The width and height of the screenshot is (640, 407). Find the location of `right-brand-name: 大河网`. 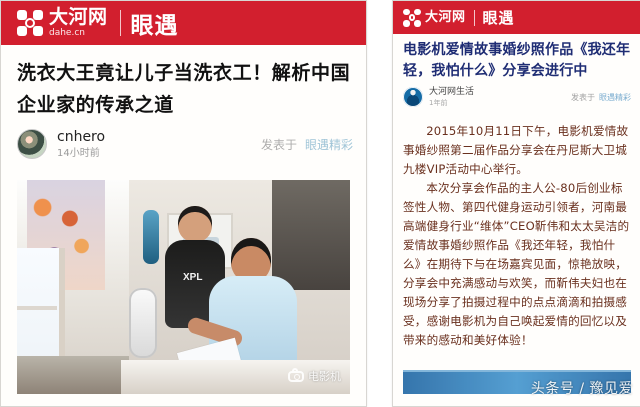

right-brand-name: 大河网 is located at coordinates (445, 17).